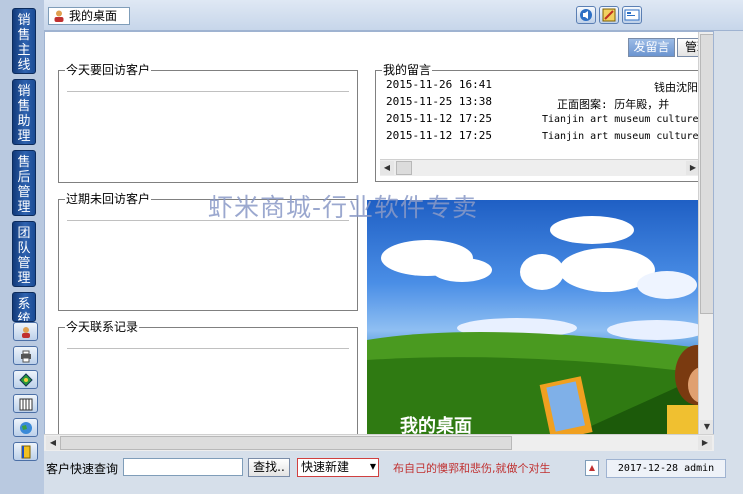  I want to click on today-contact-group: 今天联系记录, so click(208, 377).